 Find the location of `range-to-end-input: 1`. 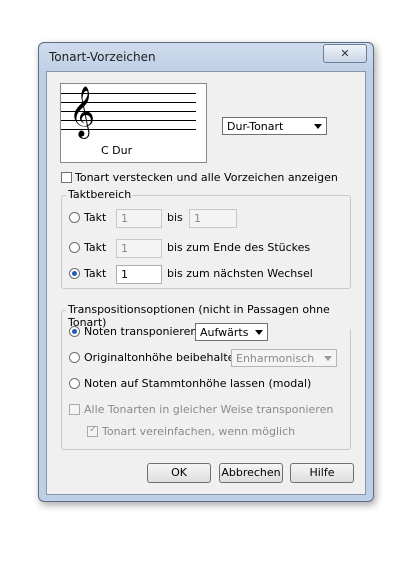

range-to-end-input: 1 is located at coordinates (139, 248).